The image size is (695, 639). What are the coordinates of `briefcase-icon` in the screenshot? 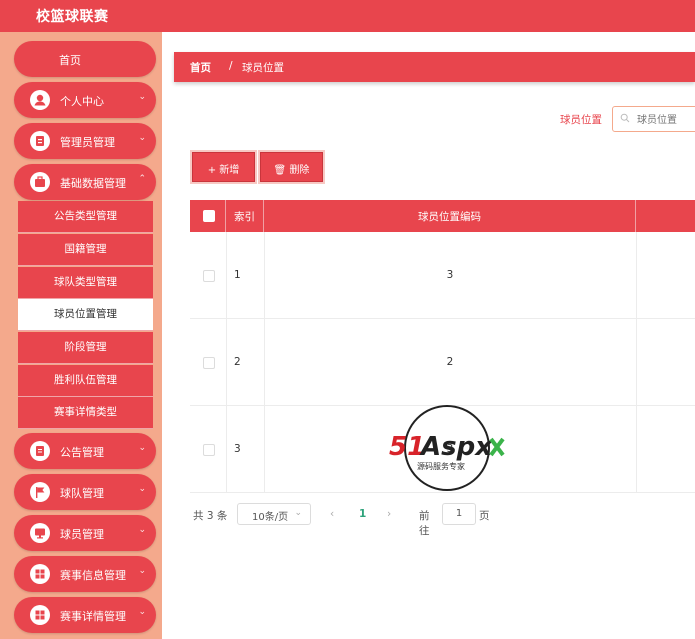 It's located at (40, 182).